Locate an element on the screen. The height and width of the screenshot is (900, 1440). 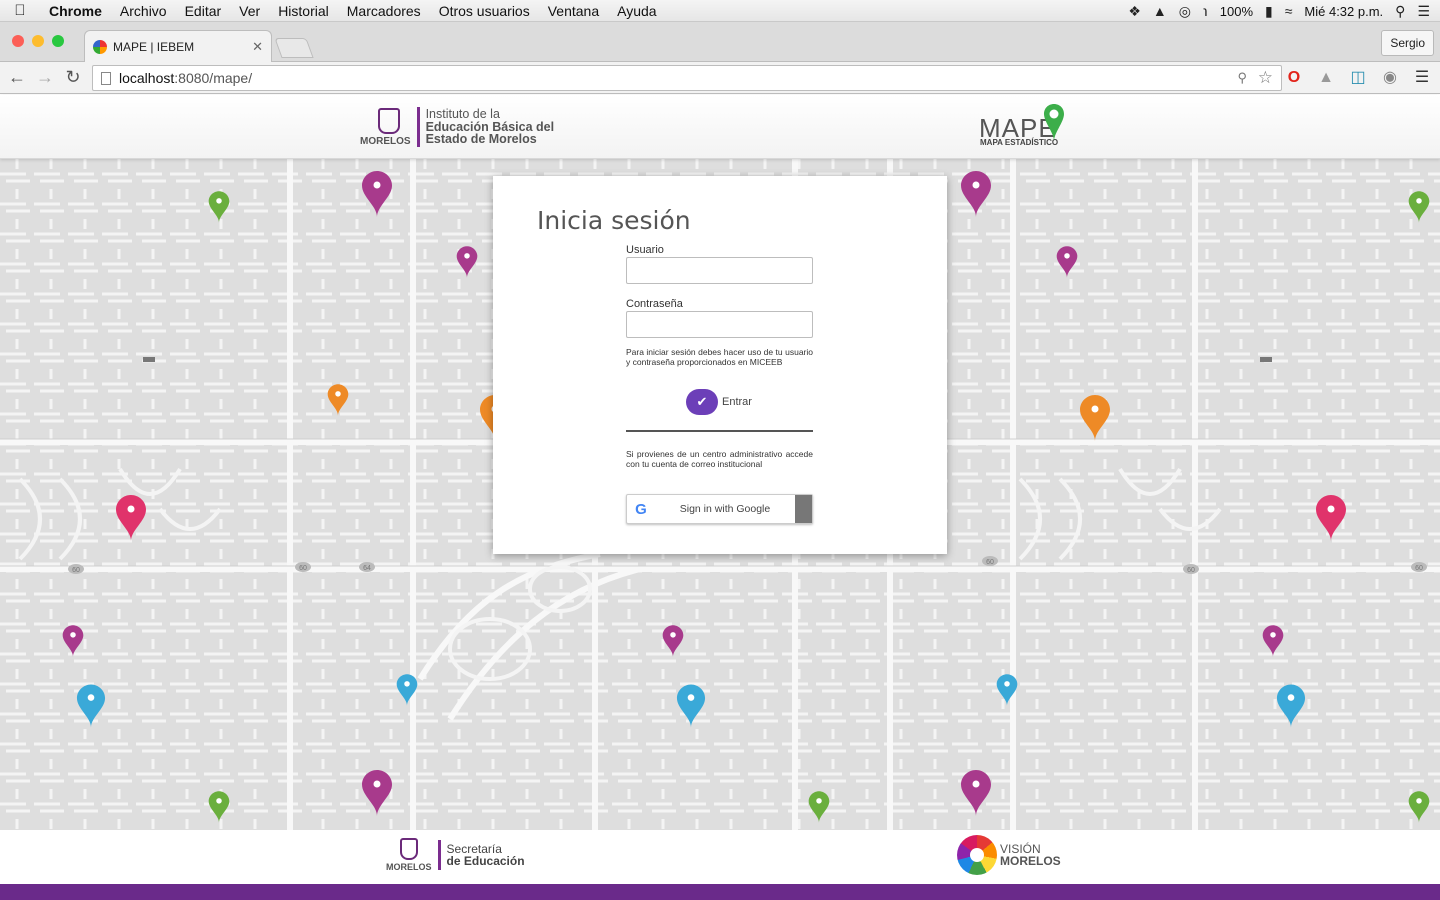
key-icon: ⚲ is located at coordinates (1242, 78).